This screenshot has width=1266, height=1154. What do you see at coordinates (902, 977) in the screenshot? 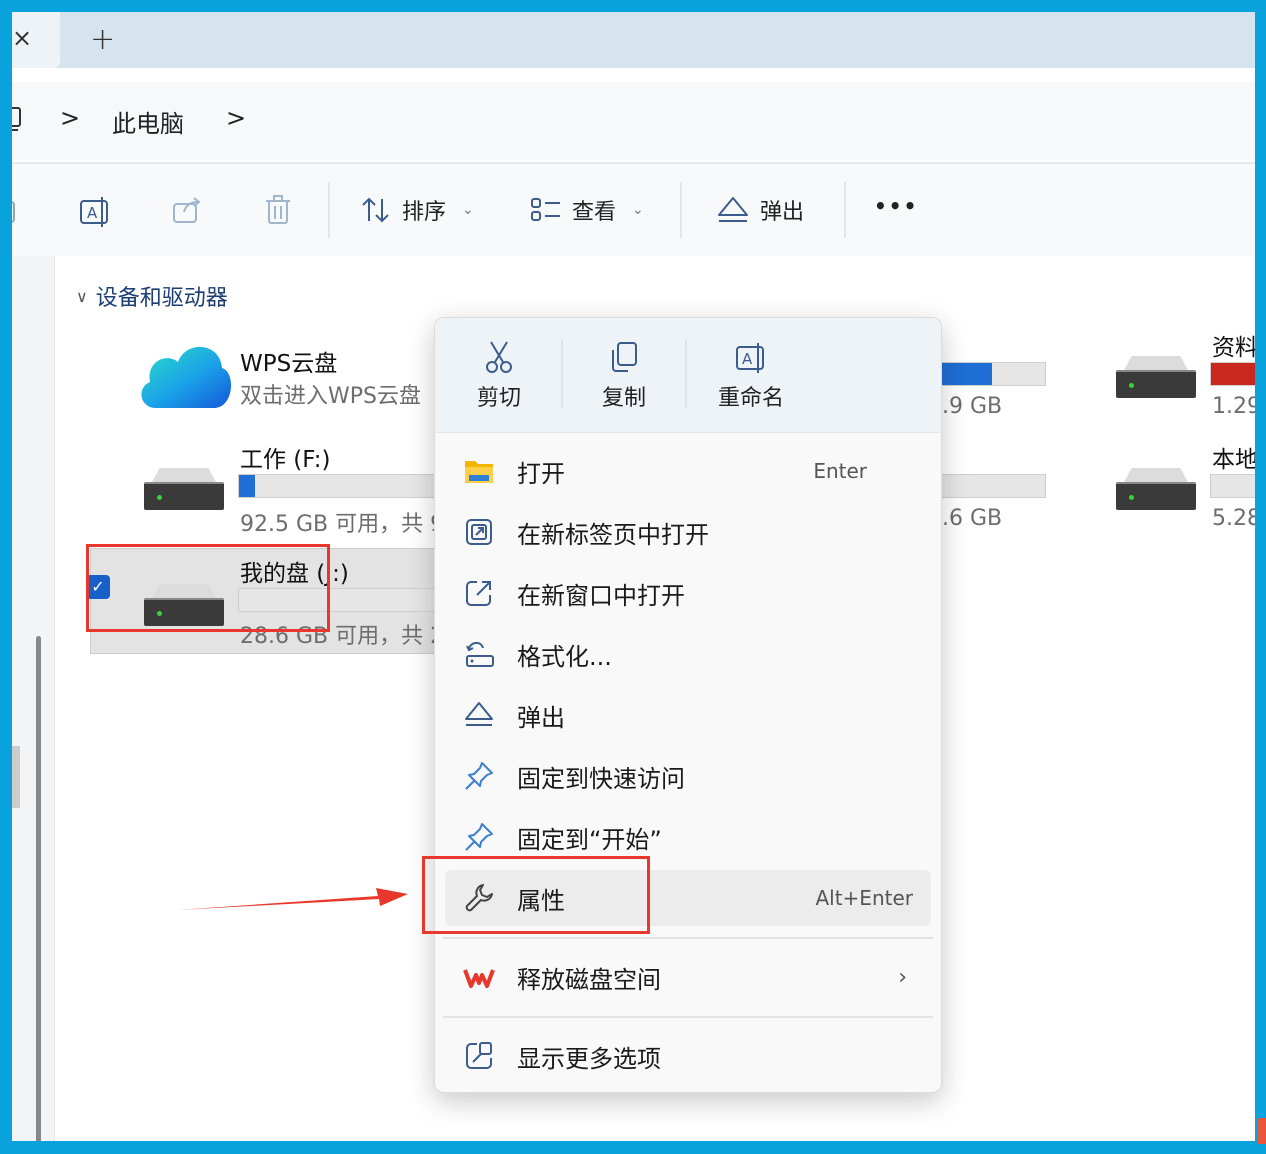
I see `chevron-right-icon: ›` at bounding box center [902, 977].